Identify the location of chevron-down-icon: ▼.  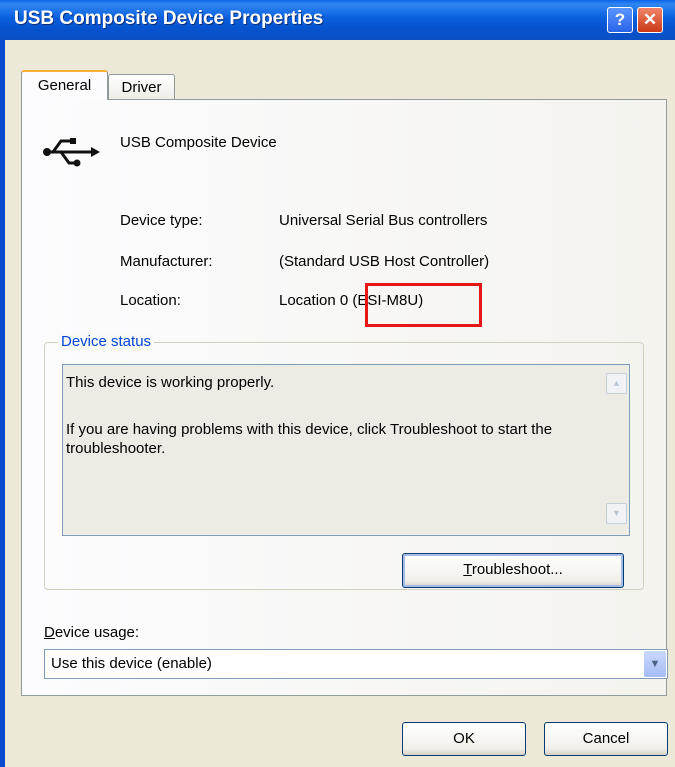
(655, 664).